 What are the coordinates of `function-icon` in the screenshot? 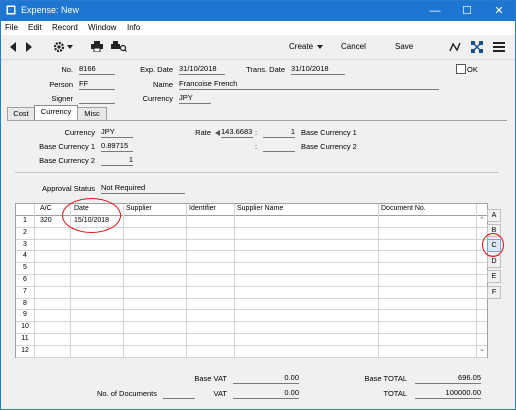 It's located at (455, 47).